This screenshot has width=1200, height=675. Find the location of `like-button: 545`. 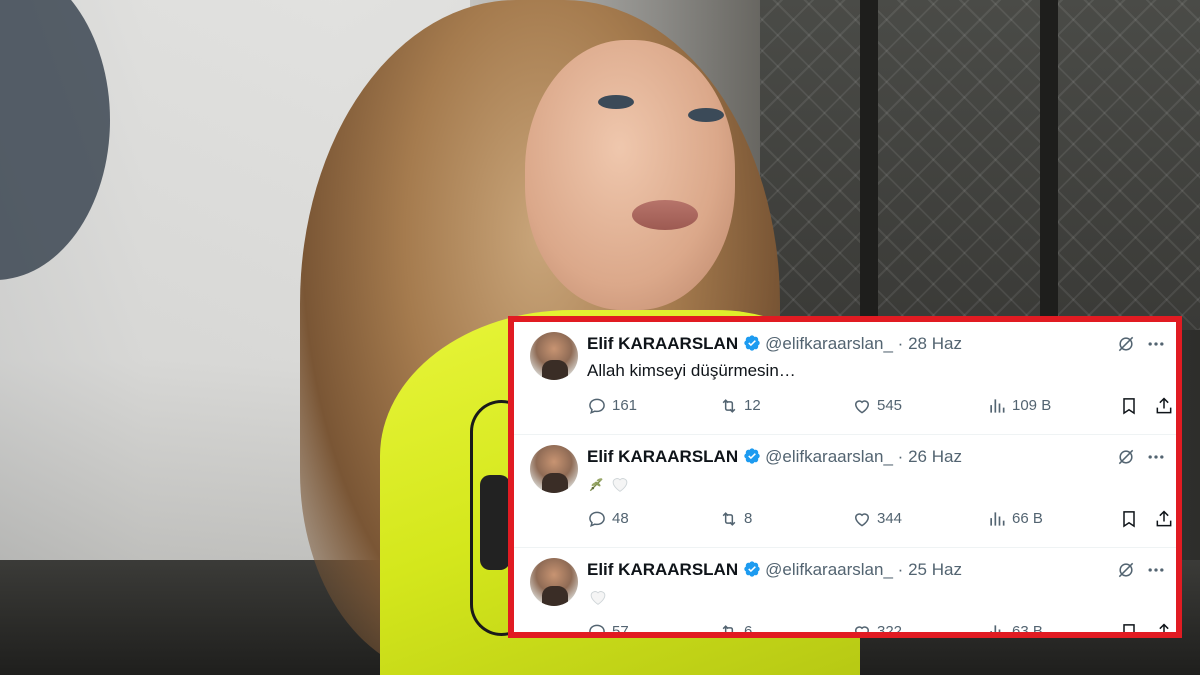

like-button: 545 is located at coordinates (877, 406).